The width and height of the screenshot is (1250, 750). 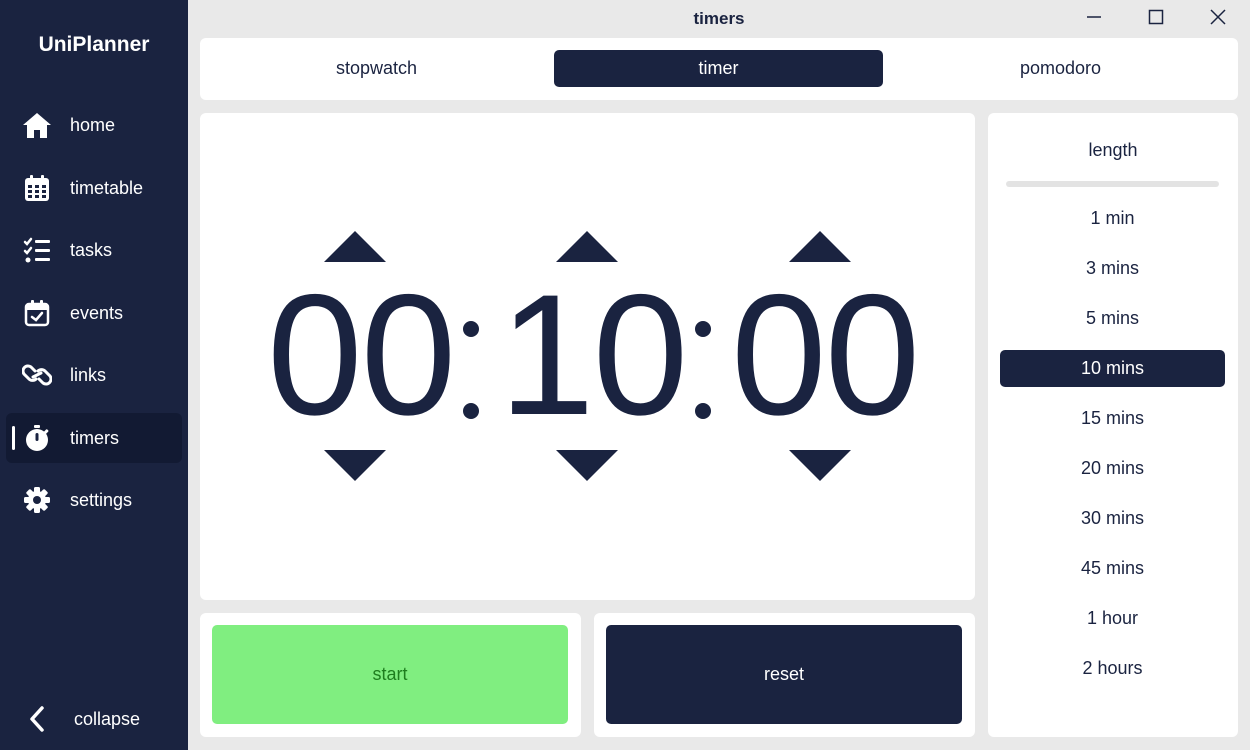 I want to click on length-option: 45 mins, so click(x=1112, y=568).